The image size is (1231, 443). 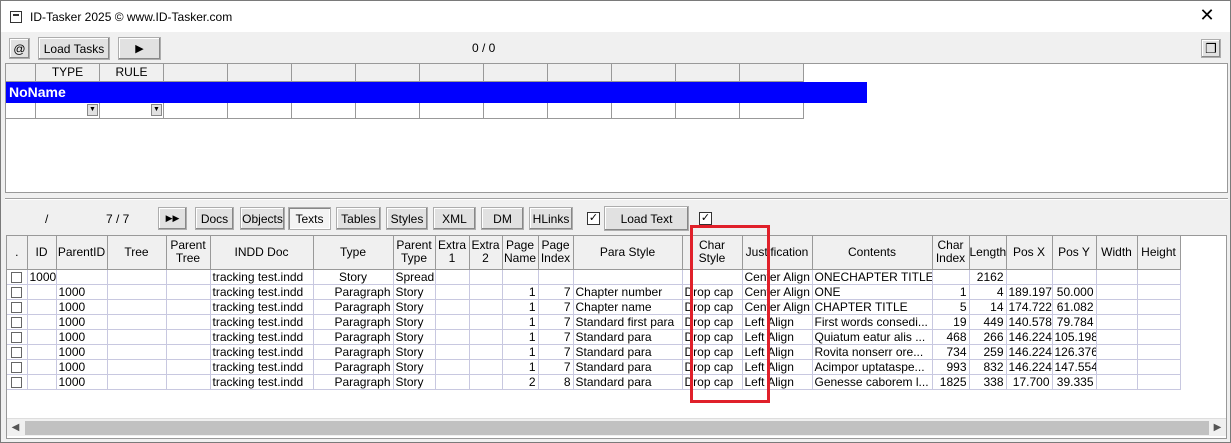 What do you see at coordinates (988, 292) in the screenshot?
I see `table-cell: 4` at bounding box center [988, 292].